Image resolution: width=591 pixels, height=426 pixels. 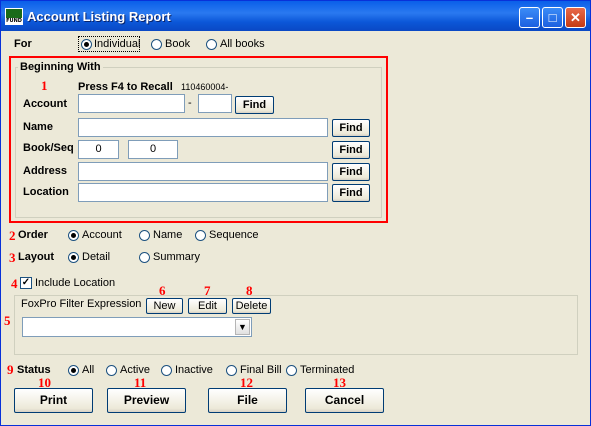 I want to click on find-location-button: Find, so click(x=351, y=193).